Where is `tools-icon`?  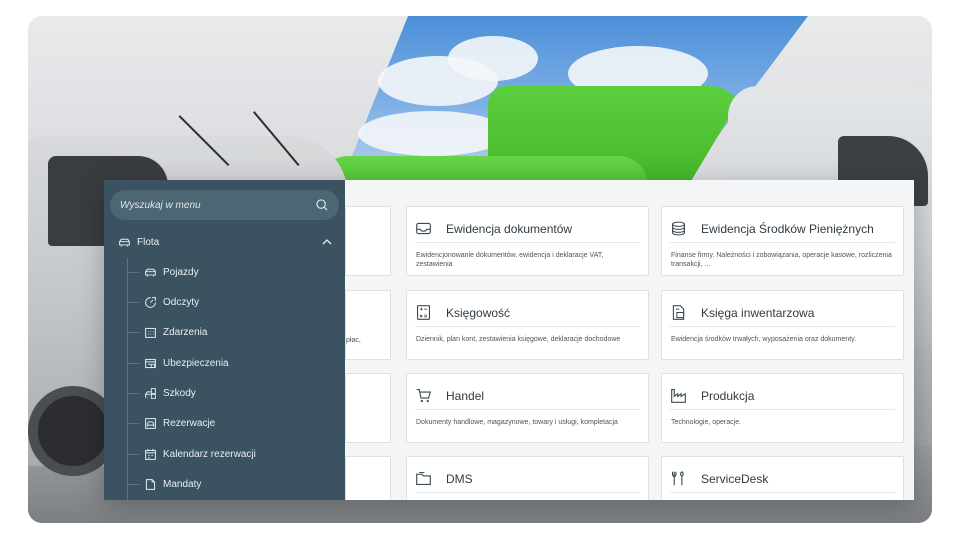 tools-icon is located at coordinates (677, 478).